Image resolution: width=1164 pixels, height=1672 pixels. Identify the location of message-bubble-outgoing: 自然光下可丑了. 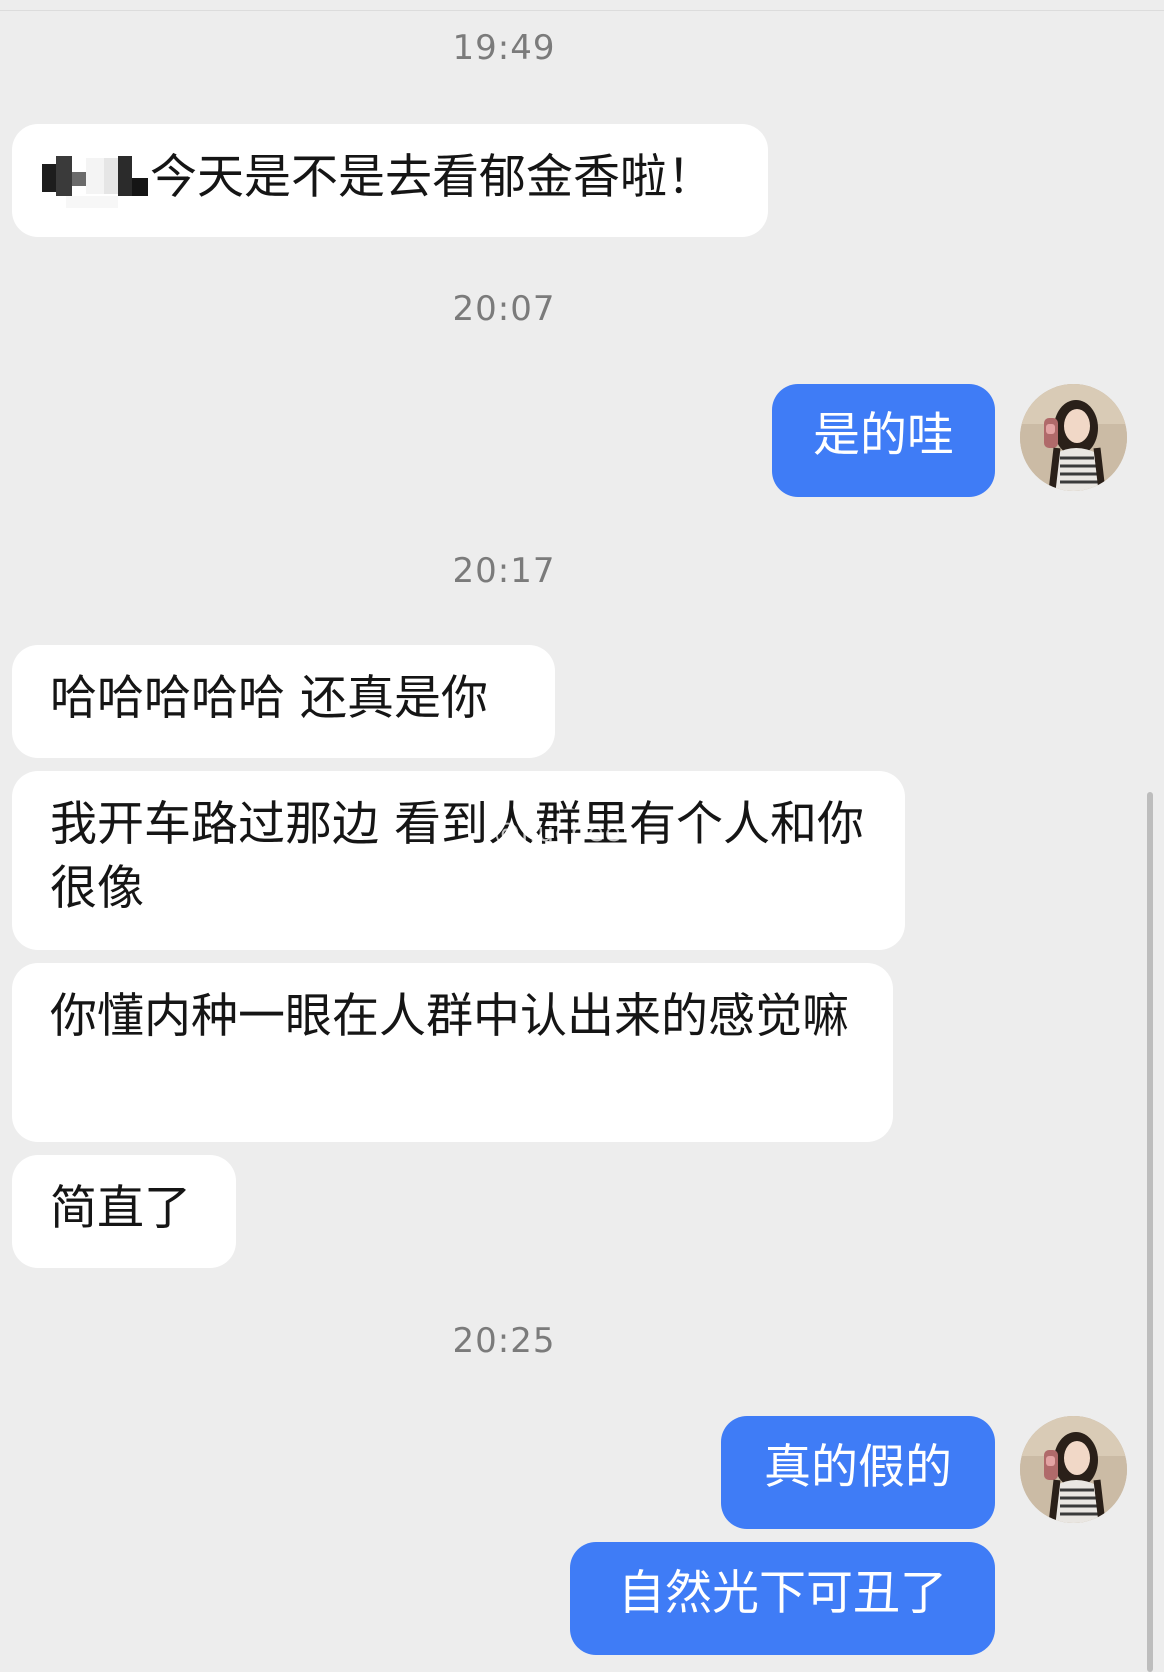
(782, 1598).